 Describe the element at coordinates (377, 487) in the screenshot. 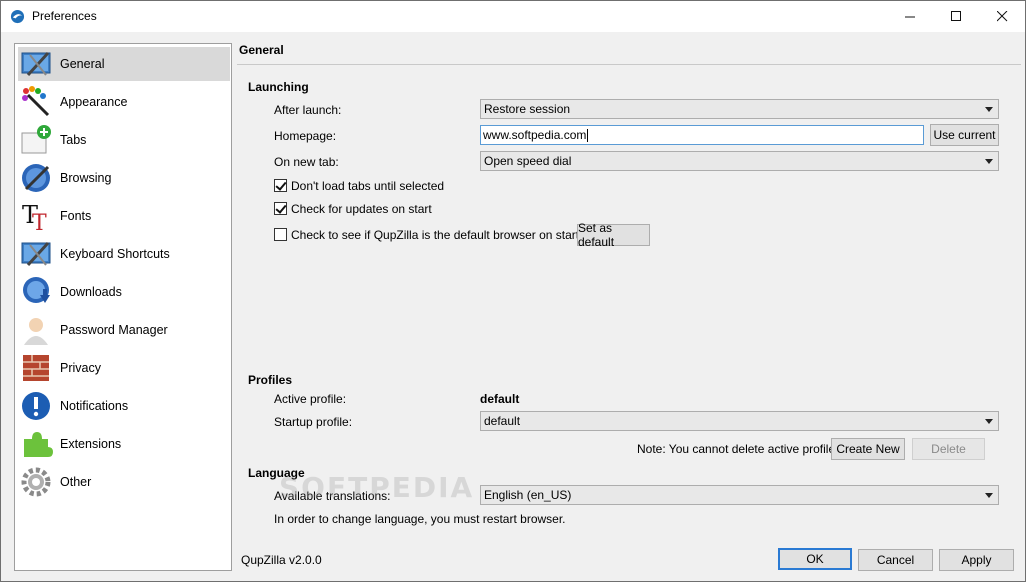

I see `softpedia-watermark: SOFTPEDIA` at that location.